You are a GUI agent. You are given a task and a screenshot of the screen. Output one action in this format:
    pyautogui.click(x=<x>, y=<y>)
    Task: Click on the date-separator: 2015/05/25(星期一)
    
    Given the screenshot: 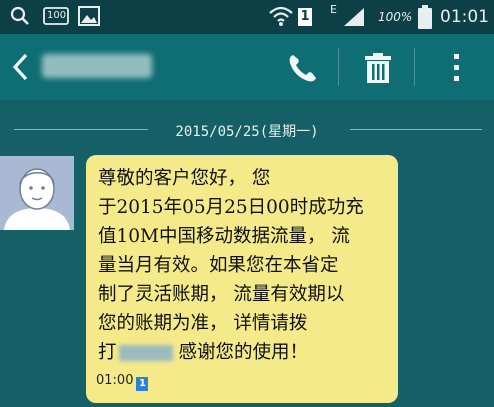 What is the action you would take?
    pyautogui.click(x=247, y=130)
    